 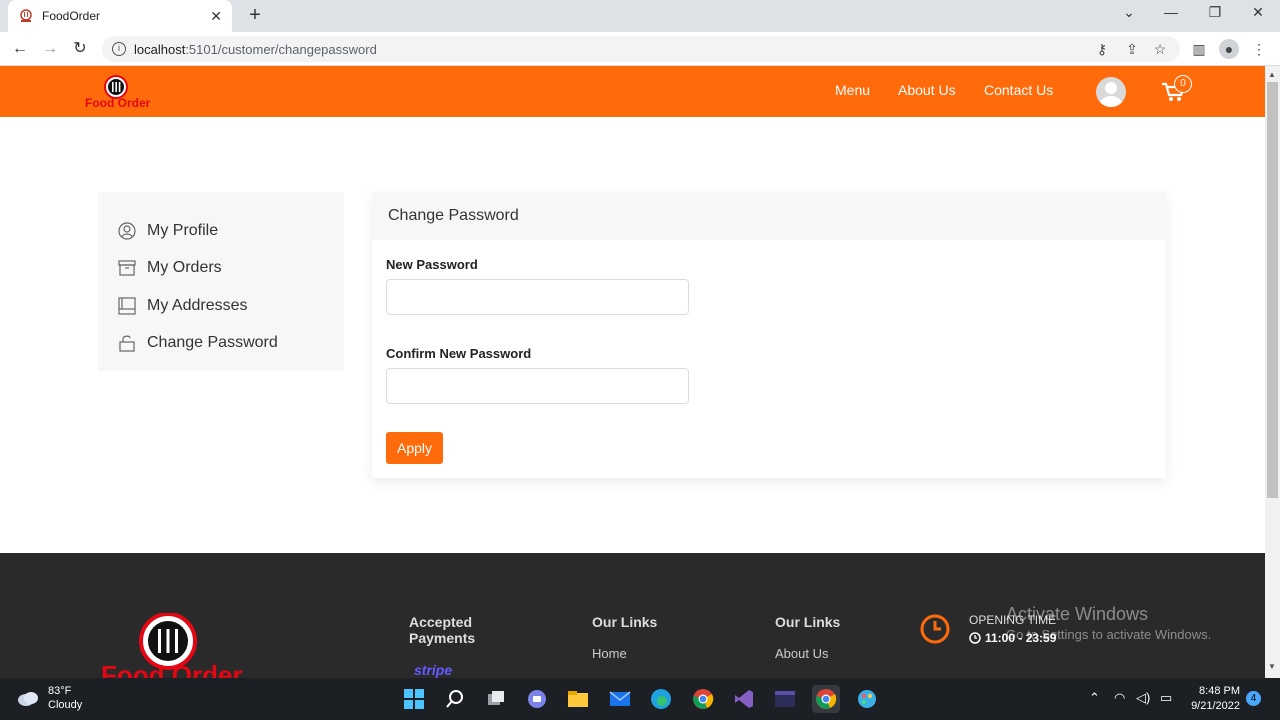 What do you see at coordinates (197, 305) in the screenshot?
I see `sidebar-item-label: My Addresses` at bounding box center [197, 305].